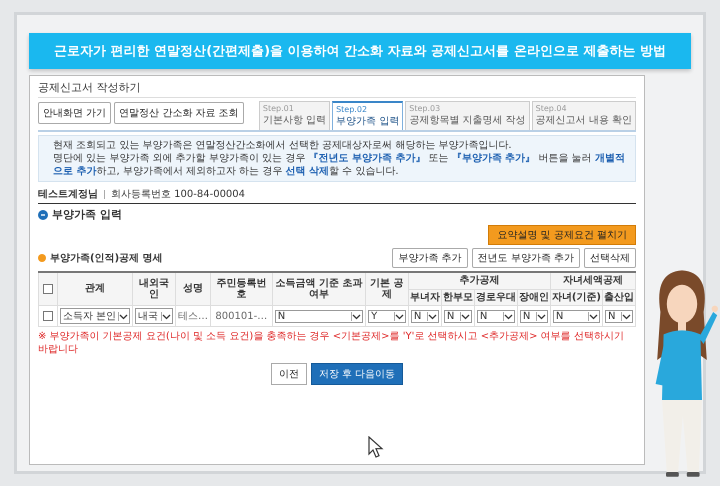  I want to click on select-field: 소득자 본인, so click(95, 316).